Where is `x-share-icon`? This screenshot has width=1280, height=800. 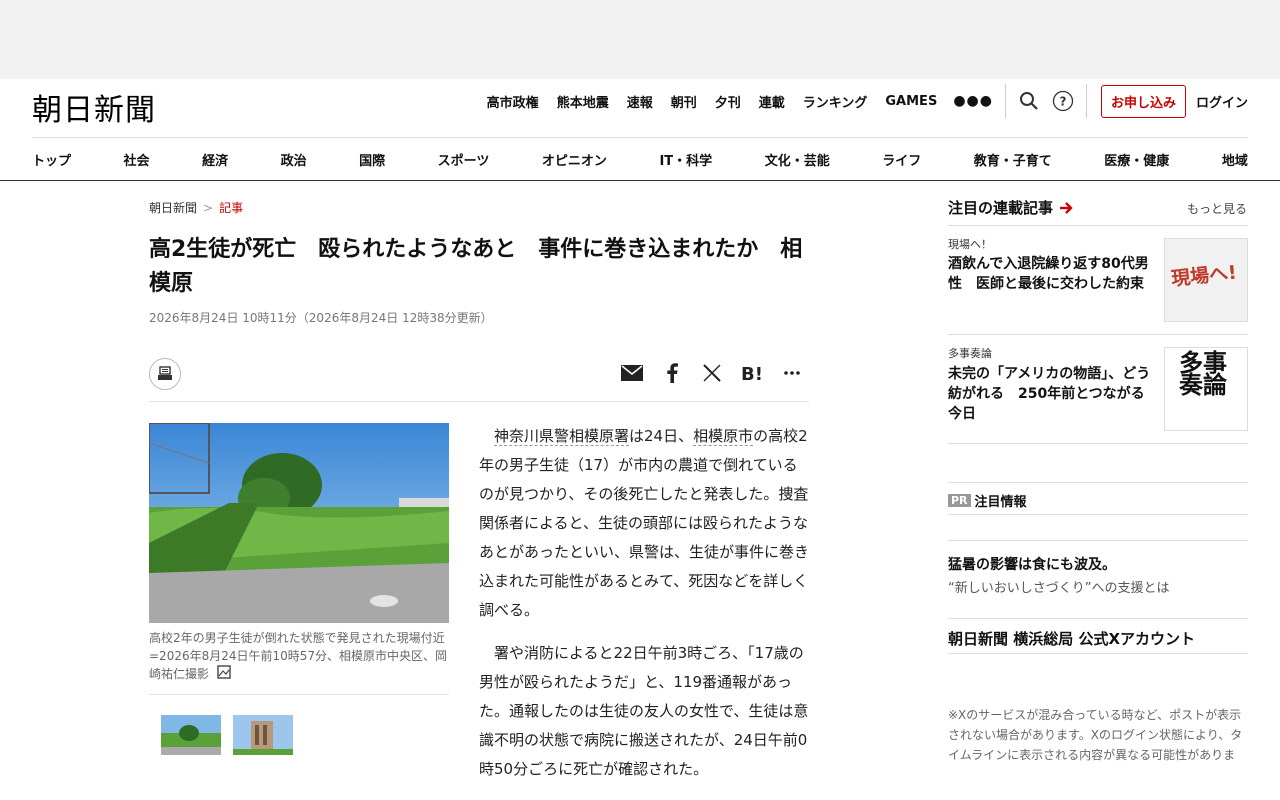 x-share-icon is located at coordinates (712, 373).